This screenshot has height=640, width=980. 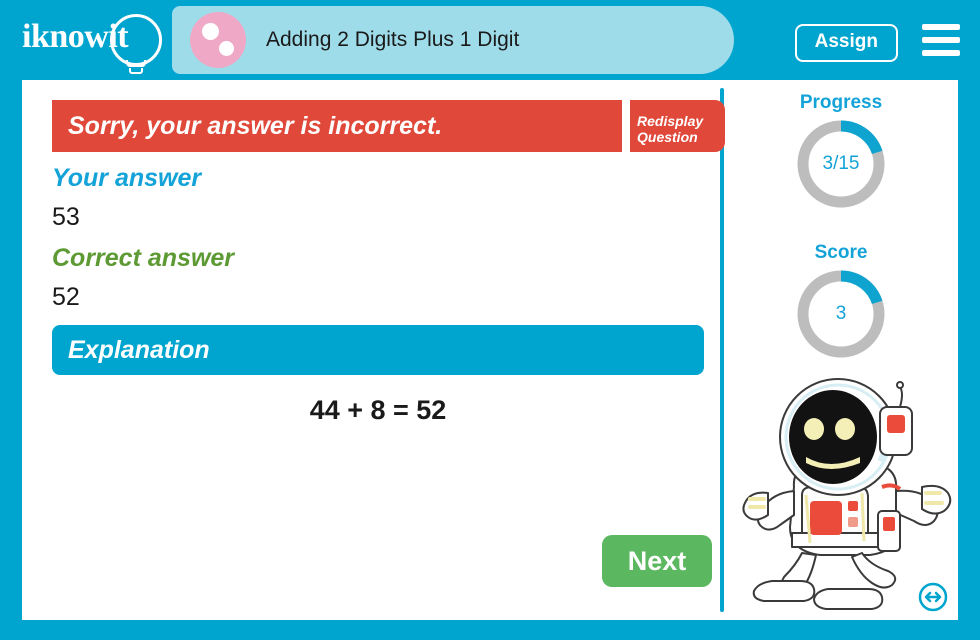 I want to click on page-title: Adding 2 Digits Plus 1 Digit, so click(x=393, y=39).